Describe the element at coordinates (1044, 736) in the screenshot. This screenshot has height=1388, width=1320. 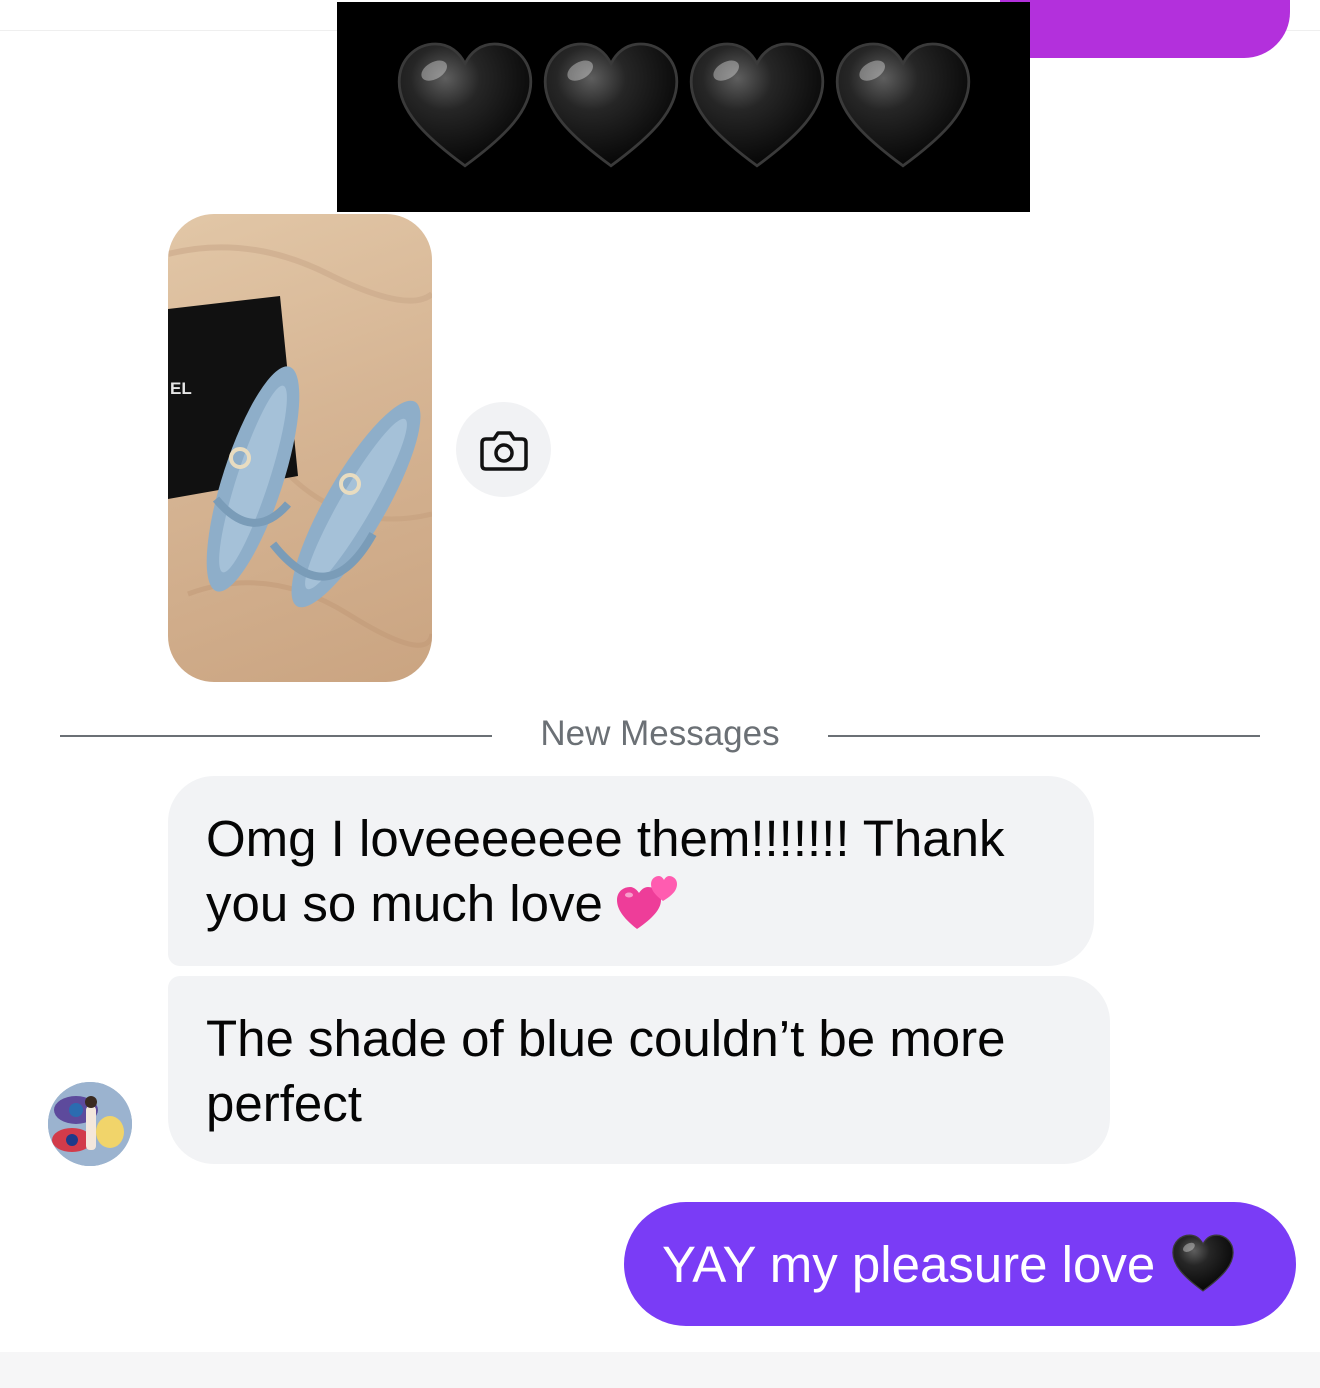
I see `new-messages-rule-right` at that location.